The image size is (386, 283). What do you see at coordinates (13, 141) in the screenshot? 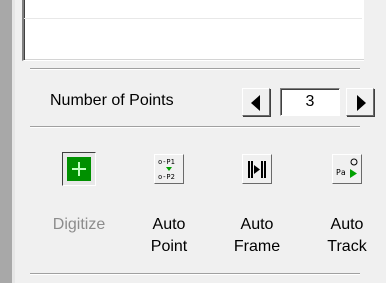
I see `window-left-edge-highlight` at bounding box center [13, 141].